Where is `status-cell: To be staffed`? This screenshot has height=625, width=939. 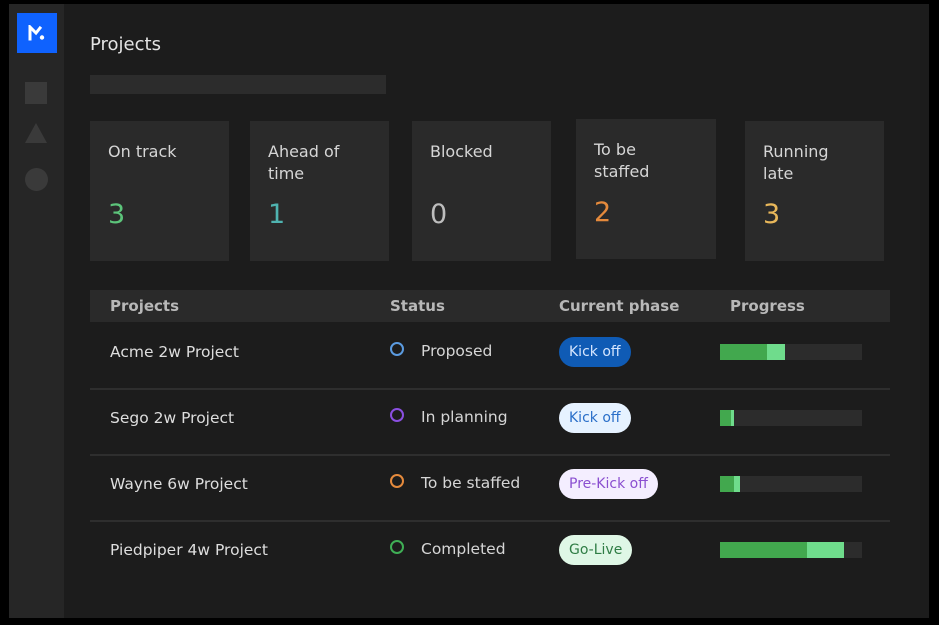 status-cell: To be staffed is located at coordinates (455, 483).